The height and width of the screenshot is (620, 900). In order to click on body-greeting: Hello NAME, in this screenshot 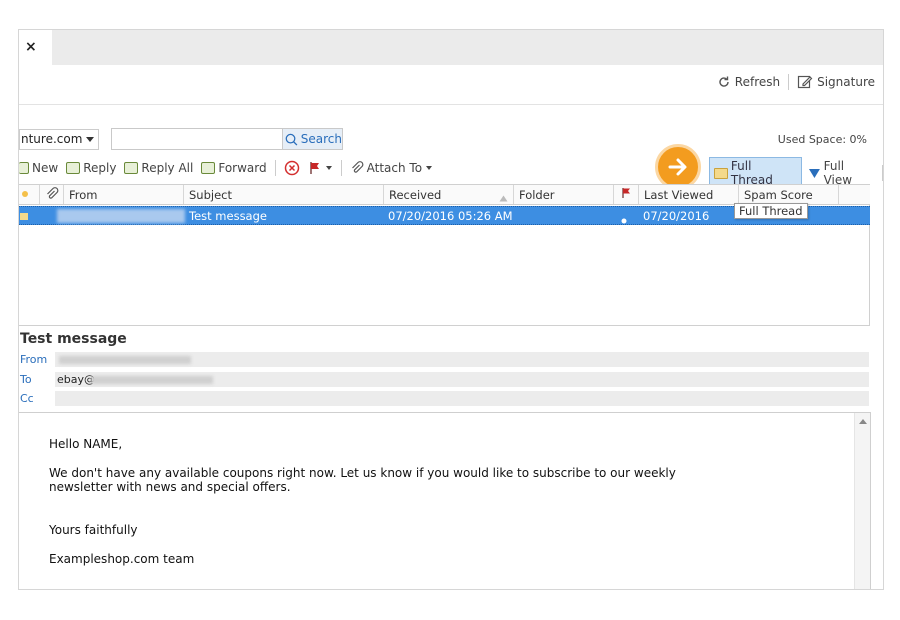, I will do `click(86, 444)`.